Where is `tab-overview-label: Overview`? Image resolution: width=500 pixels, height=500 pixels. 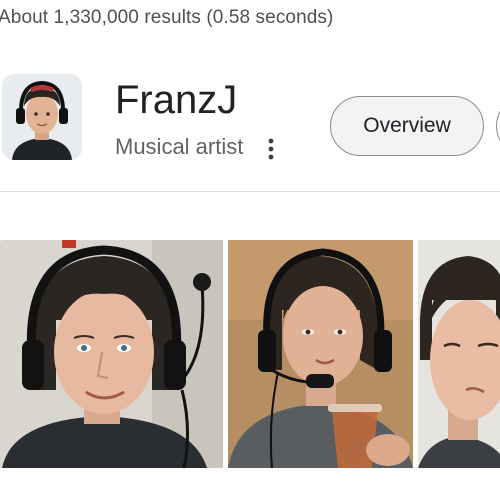
tab-overview-label: Overview is located at coordinates (407, 125).